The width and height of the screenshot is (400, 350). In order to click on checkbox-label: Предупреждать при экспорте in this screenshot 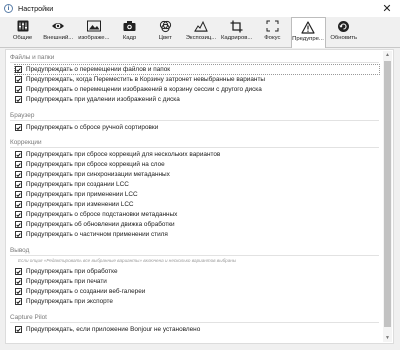, I will do `click(69, 301)`.